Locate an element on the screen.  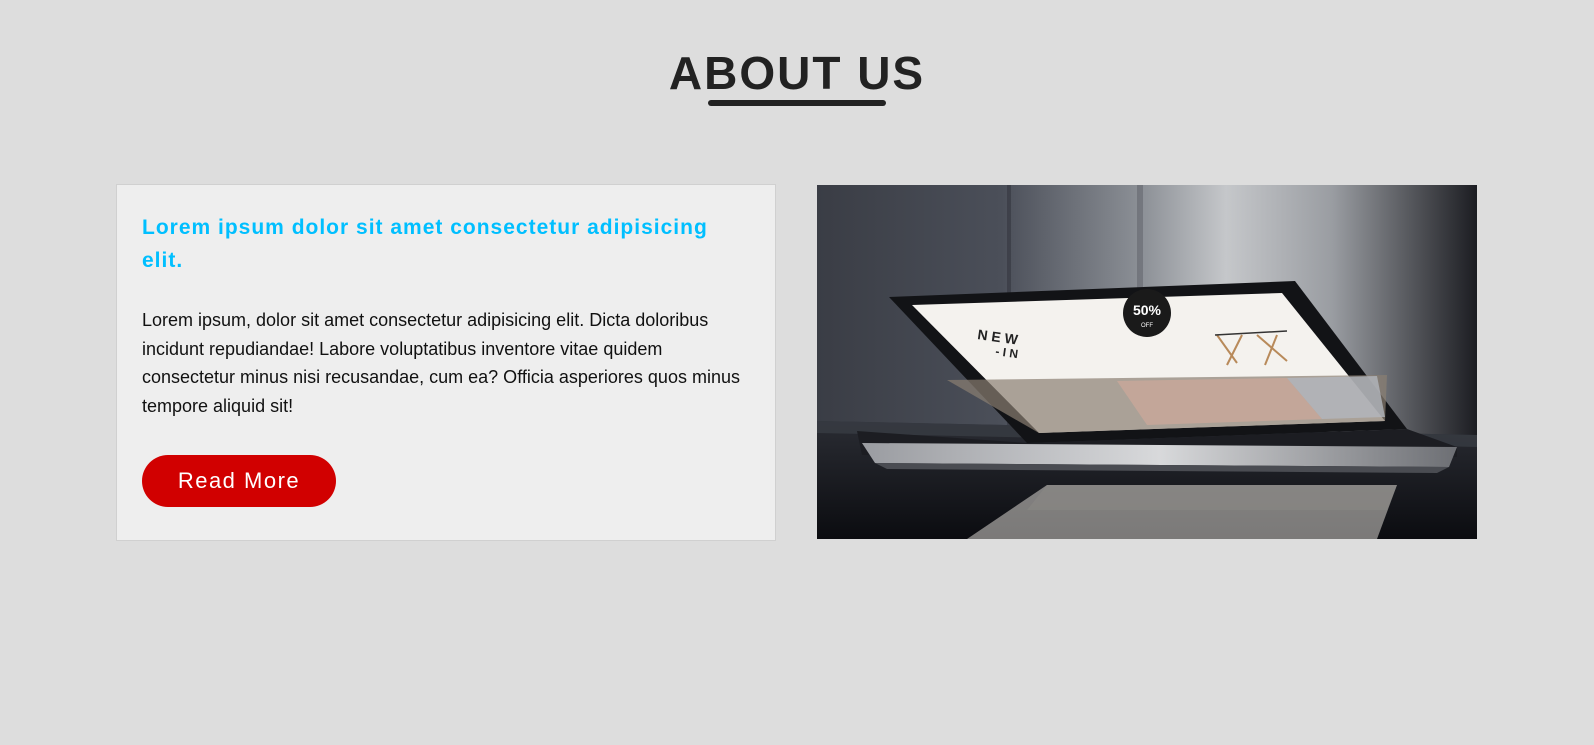
read-more-button: Read More is located at coordinates (239, 481).